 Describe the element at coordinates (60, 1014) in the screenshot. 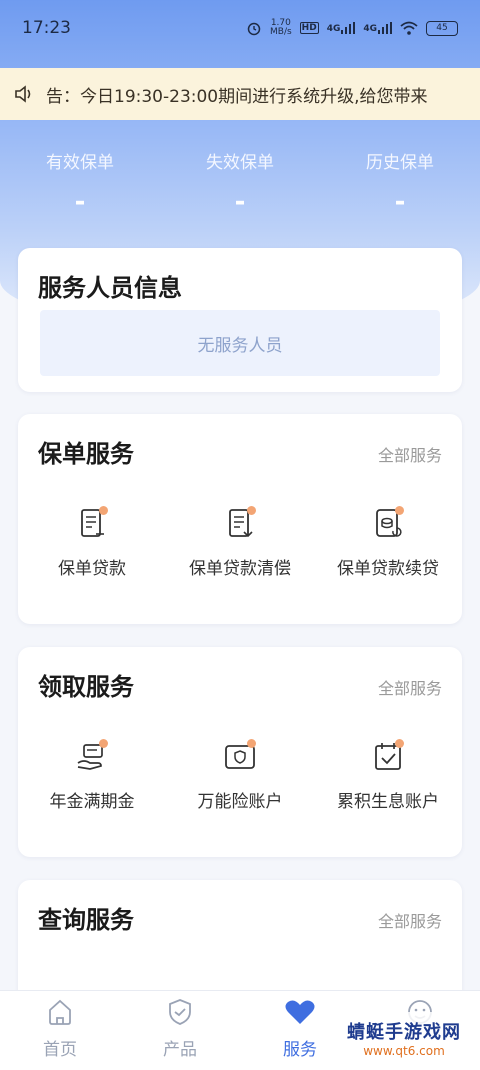

I see `home-icon` at that location.